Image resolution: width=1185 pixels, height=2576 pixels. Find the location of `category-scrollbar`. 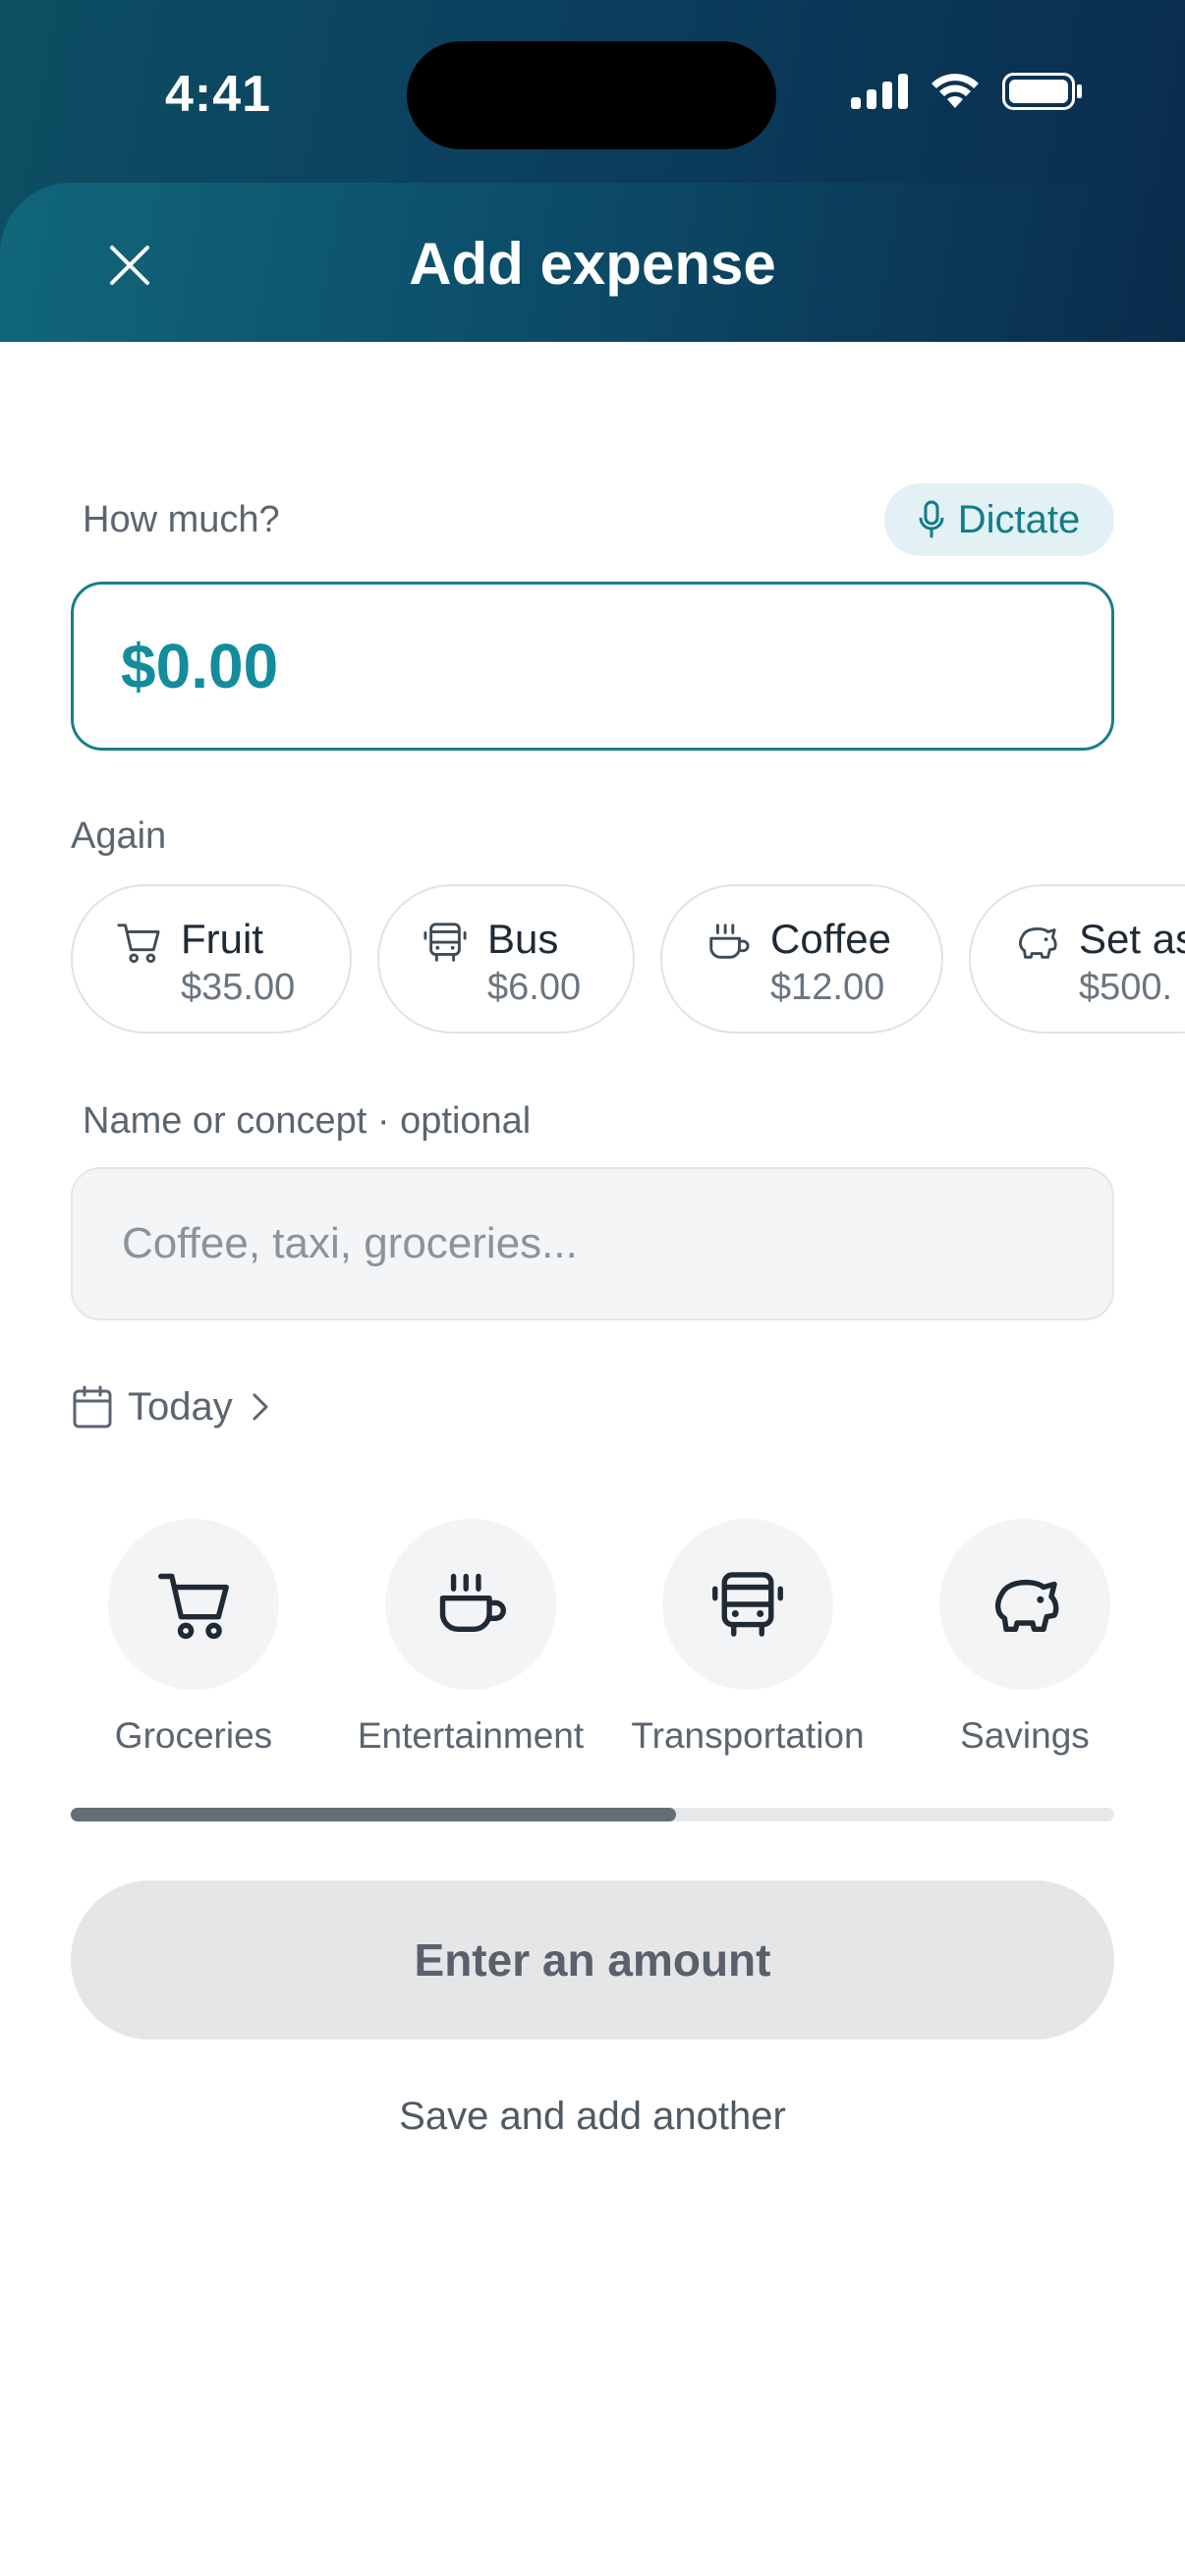

category-scrollbar is located at coordinates (592, 1814).